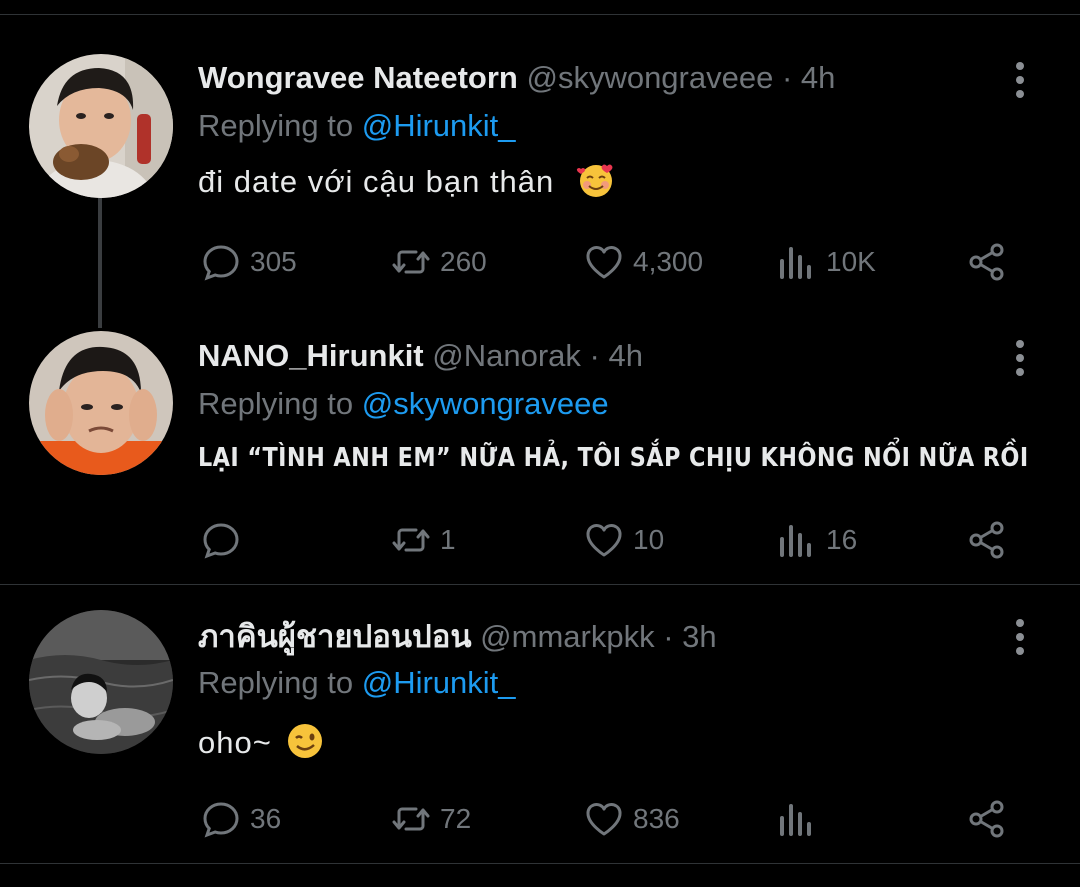 The image size is (1080, 887). I want to click on mention-link: @skywongraveee, so click(485, 403).